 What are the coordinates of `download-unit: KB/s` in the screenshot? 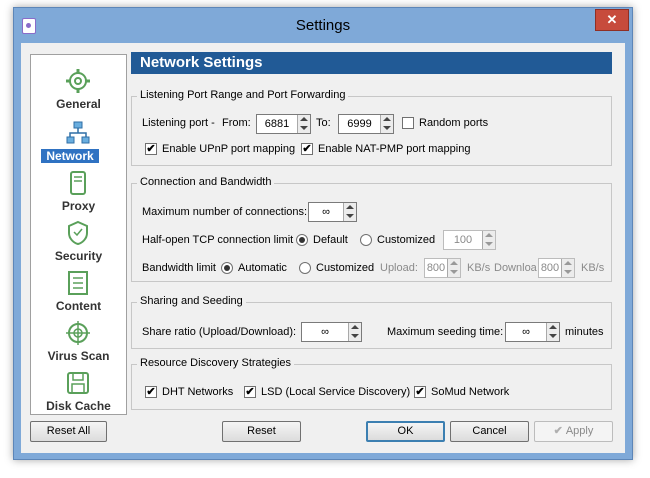 It's located at (593, 268).